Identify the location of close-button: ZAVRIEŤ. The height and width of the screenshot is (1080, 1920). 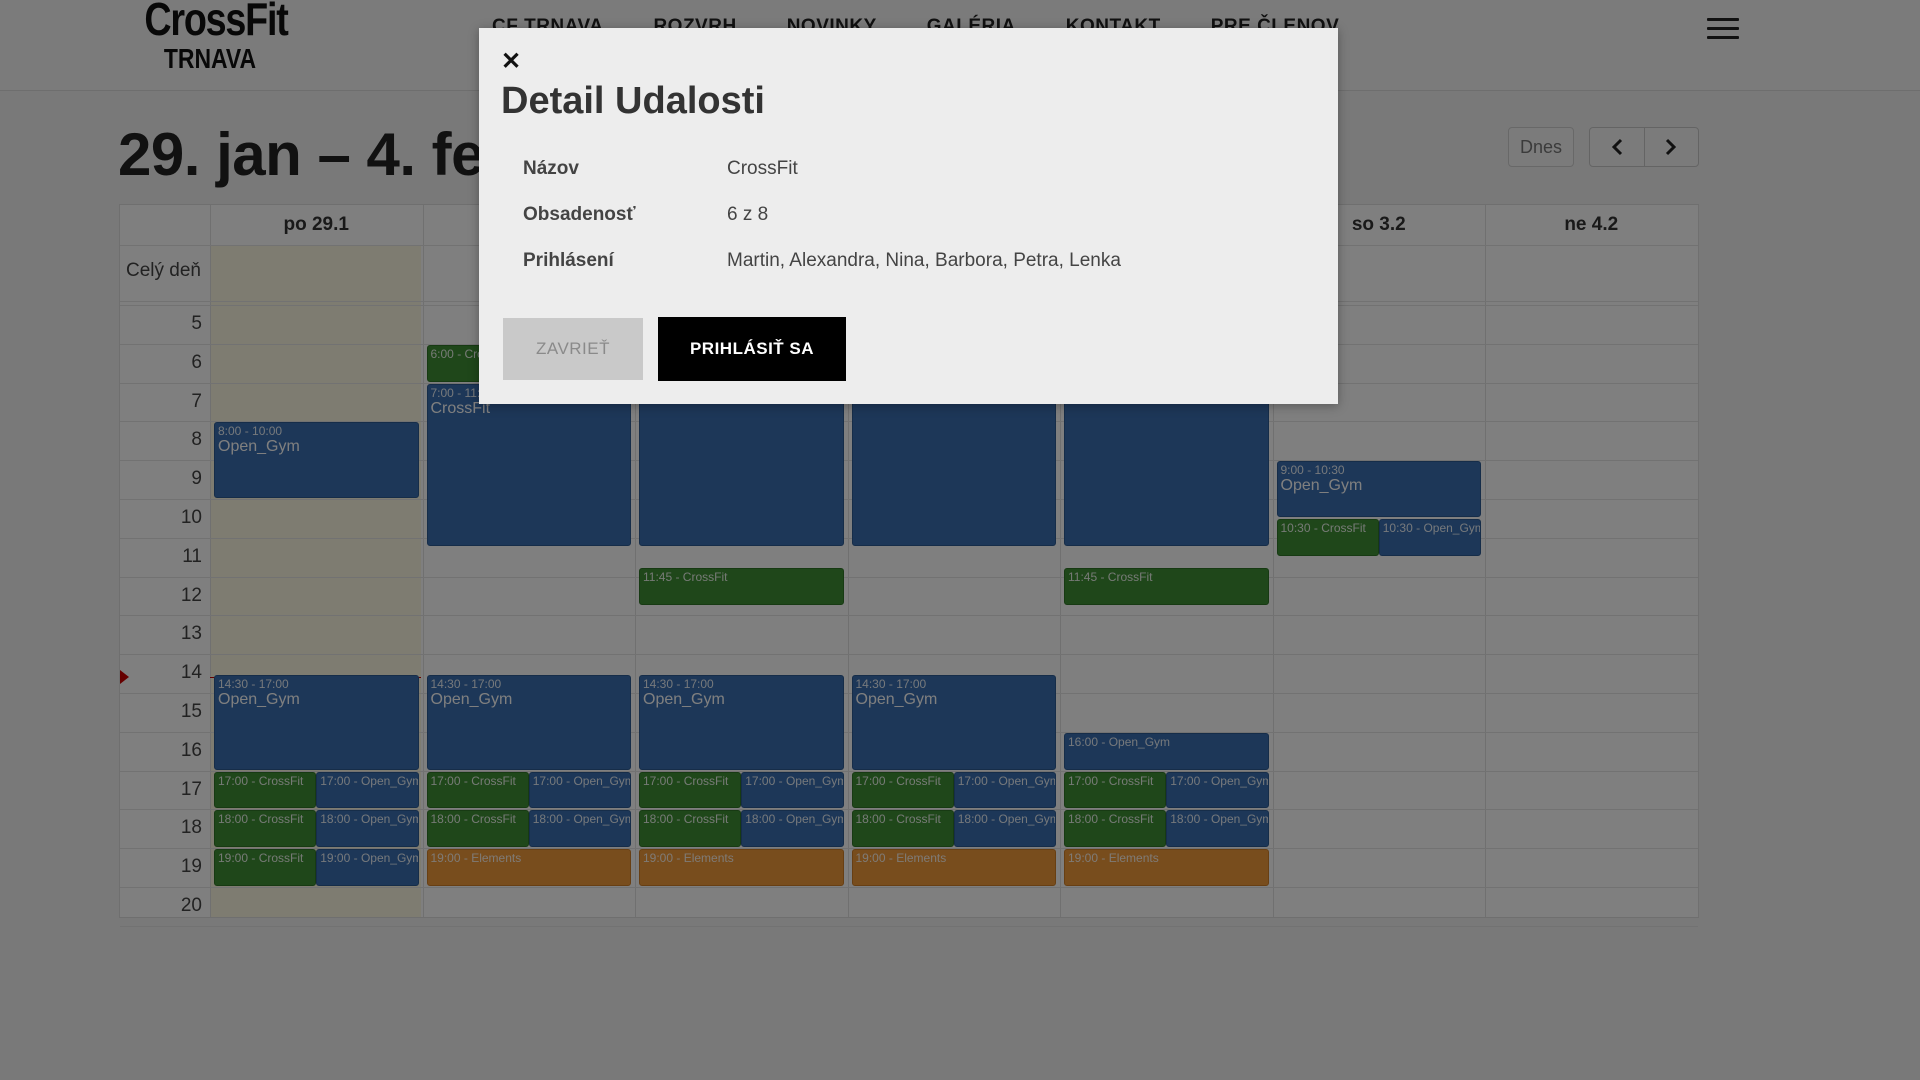
(573, 349).